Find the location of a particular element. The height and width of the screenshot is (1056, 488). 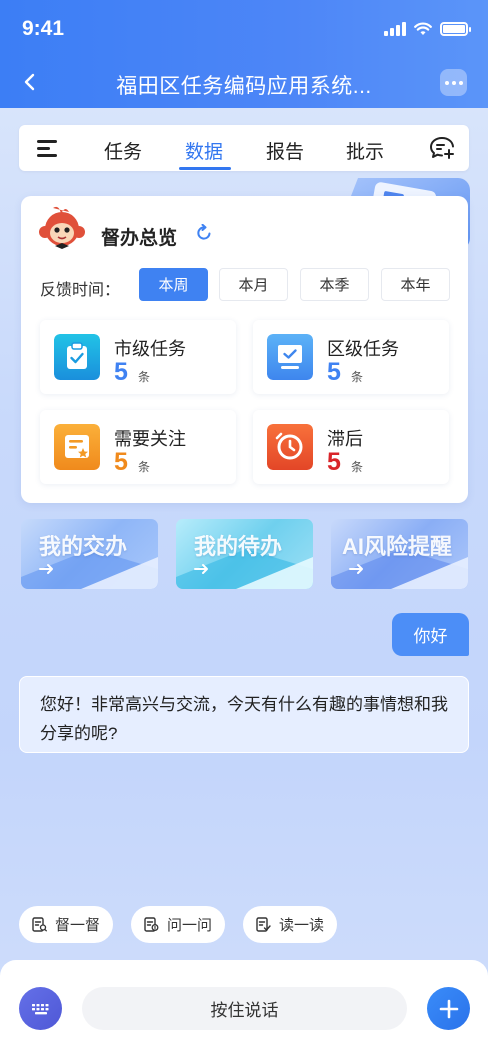

status-icons is located at coordinates (427, 29).